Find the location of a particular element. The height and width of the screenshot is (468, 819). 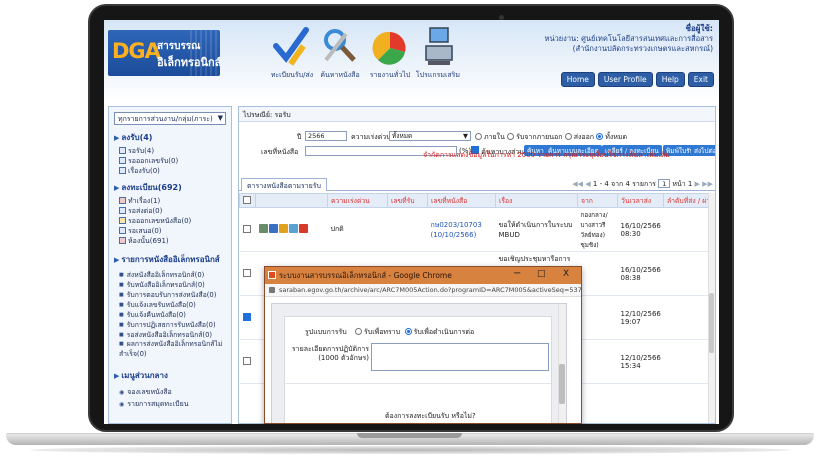

cell-date: 16/10/2566 08:38 is located at coordinates (640, 273).